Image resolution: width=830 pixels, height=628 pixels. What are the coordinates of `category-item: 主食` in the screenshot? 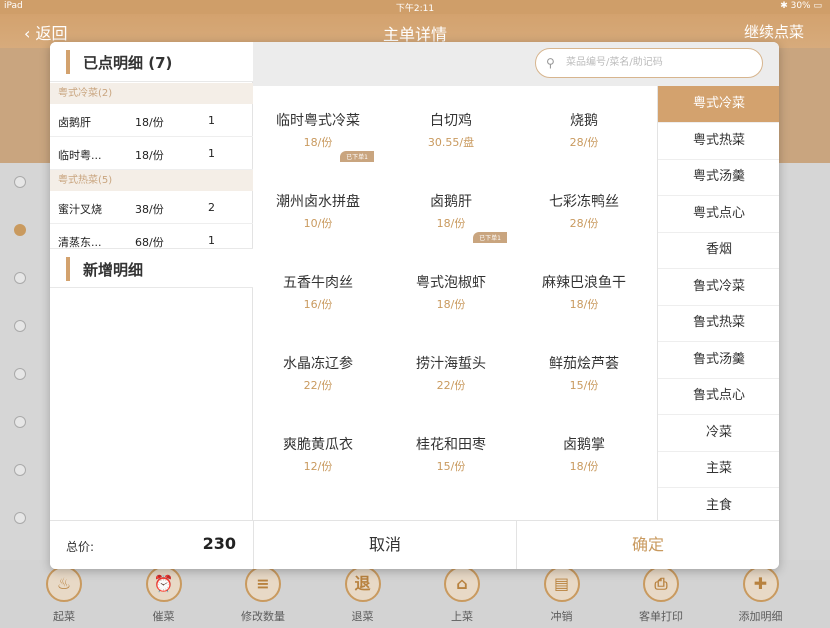 It's located at (718, 504).